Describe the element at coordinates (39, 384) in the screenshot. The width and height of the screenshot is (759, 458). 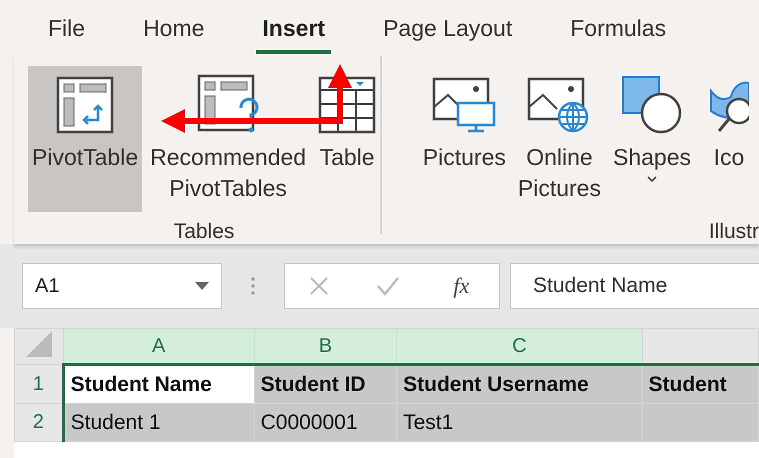
I see `row-header: 1` at that location.